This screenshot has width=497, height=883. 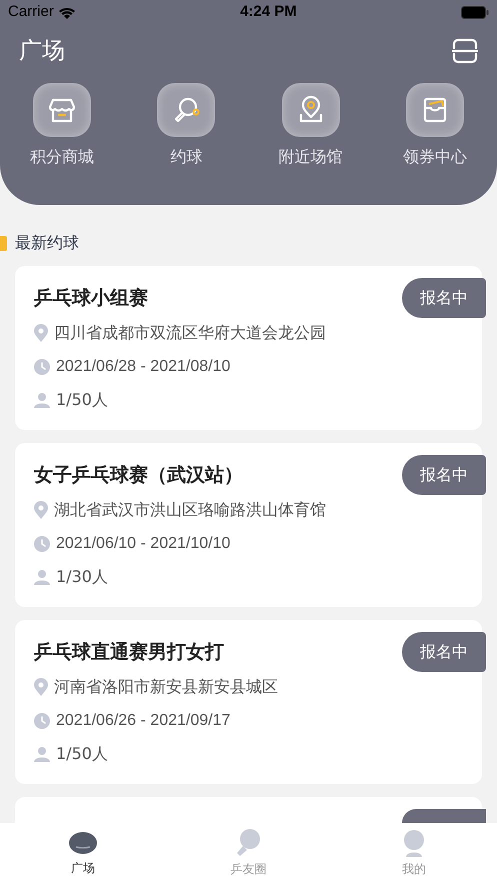 What do you see at coordinates (186, 156) in the screenshot?
I see `shortcut-label: 约球` at bounding box center [186, 156].